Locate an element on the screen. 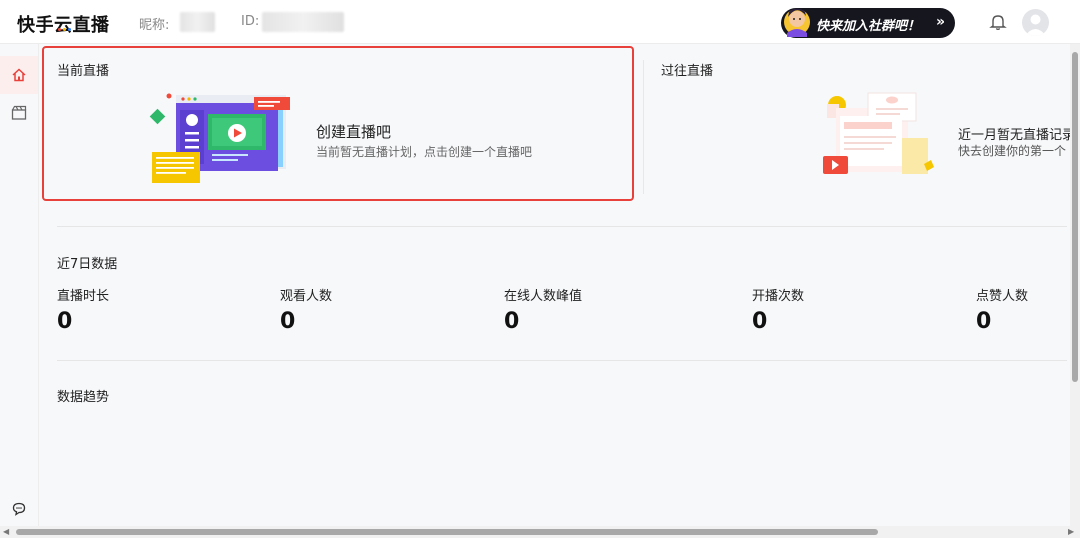 This screenshot has width=1080, height=538. past-live-empty-illustration is located at coordinates (878, 133).